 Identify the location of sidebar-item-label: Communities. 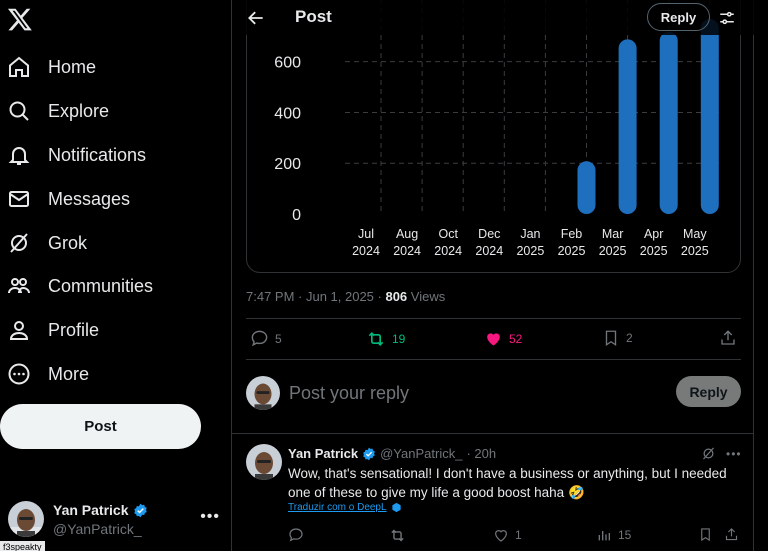
(101, 285).